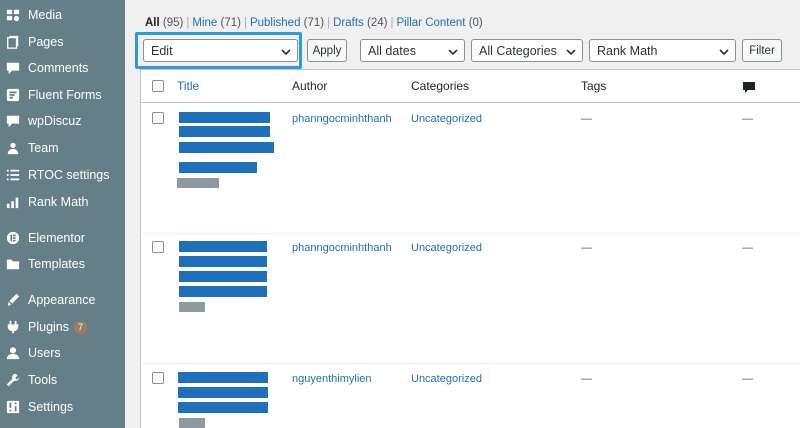 The width and height of the screenshot is (800, 428). Describe the element at coordinates (13, 148) in the screenshot. I see `team-icon` at that location.